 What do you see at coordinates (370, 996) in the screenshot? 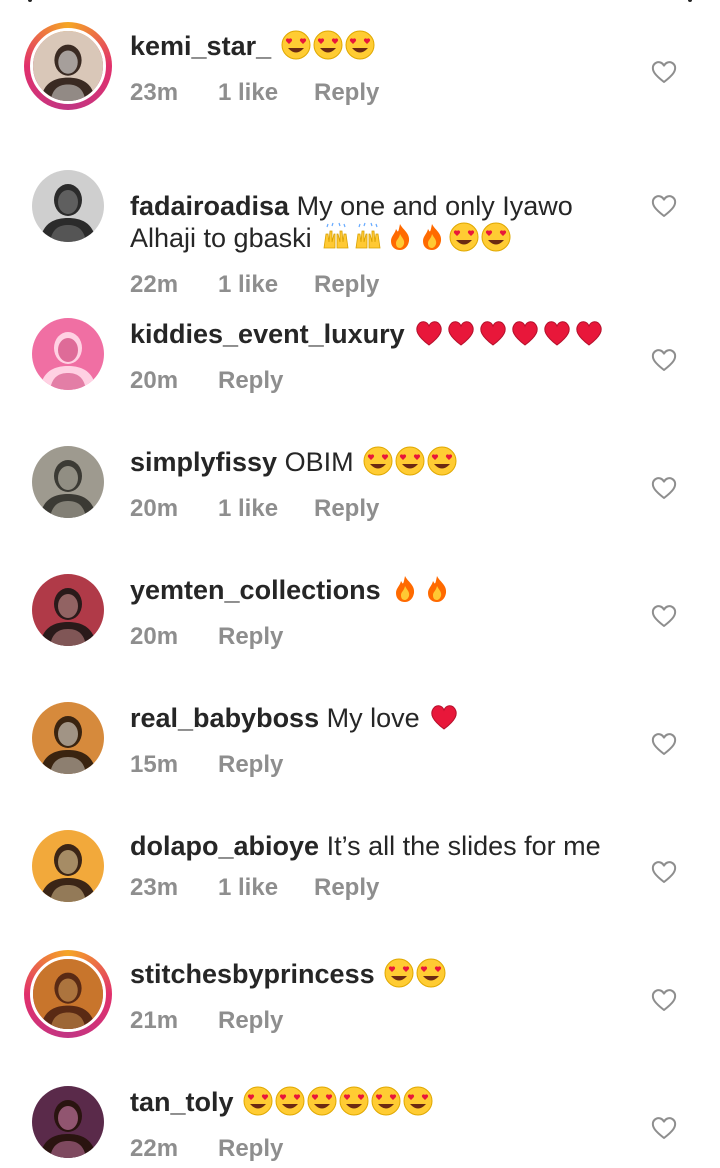
I see `comment-body: stitchesbyprincess 21m Reply` at bounding box center [370, 996].